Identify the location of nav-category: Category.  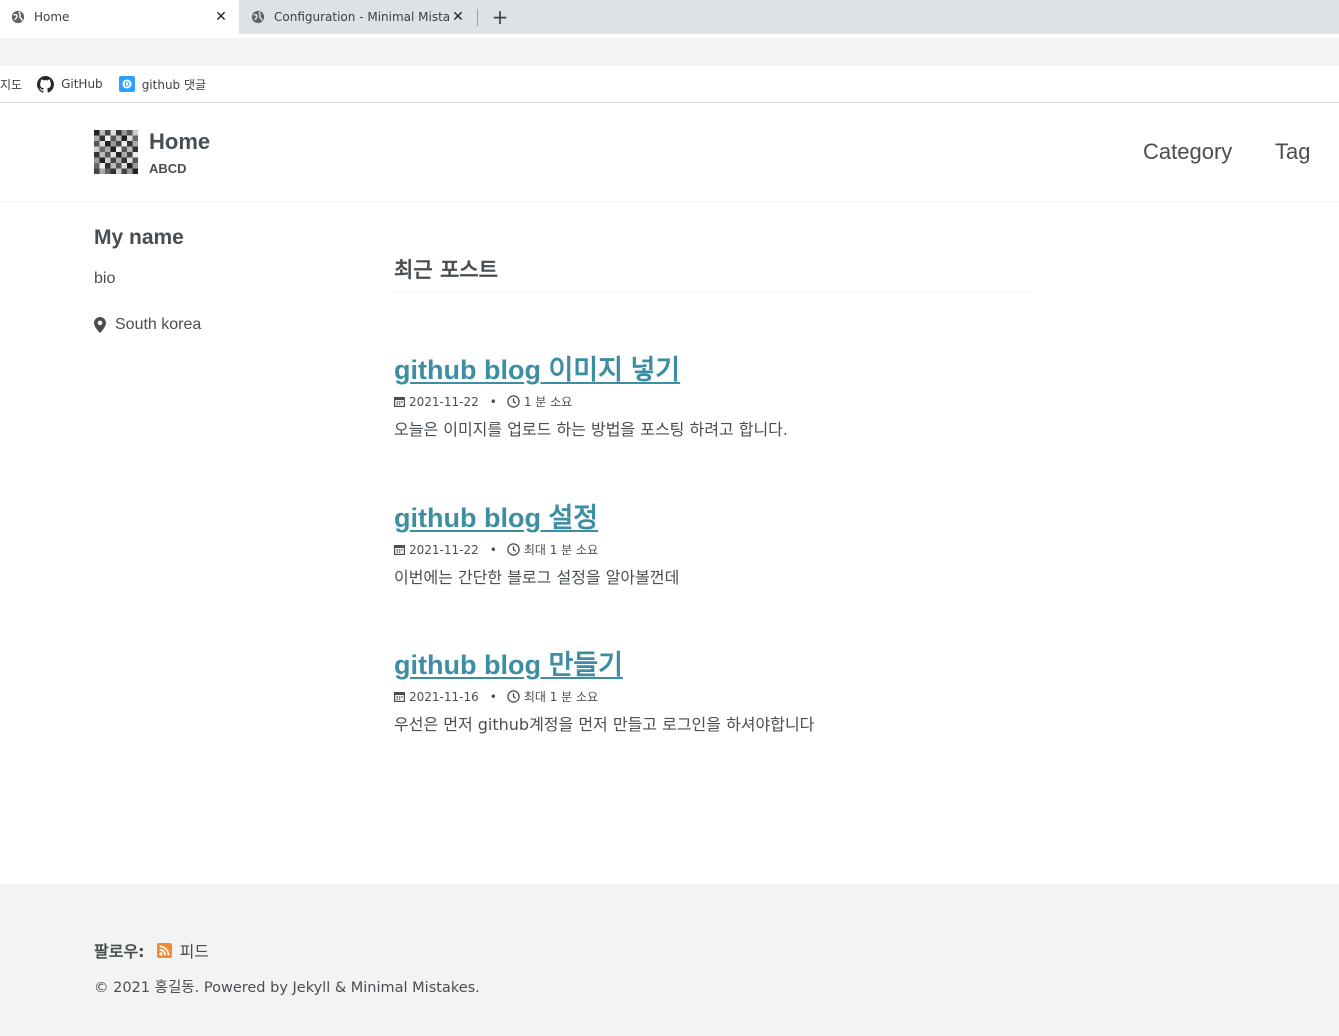
(1187, 152).